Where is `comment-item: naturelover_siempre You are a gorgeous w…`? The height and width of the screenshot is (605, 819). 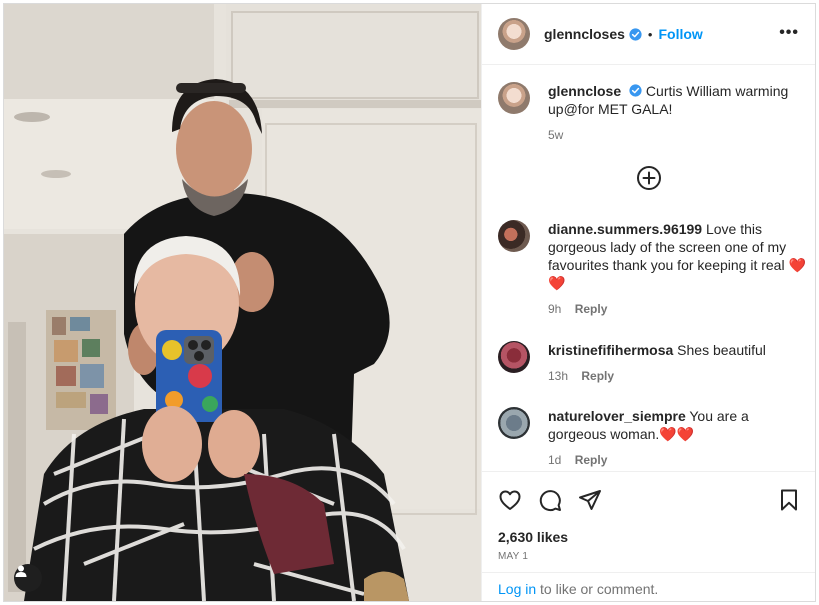 comment-item: naturelover_siempre You are a gorgeous w… is located at coordinates (653, 438).